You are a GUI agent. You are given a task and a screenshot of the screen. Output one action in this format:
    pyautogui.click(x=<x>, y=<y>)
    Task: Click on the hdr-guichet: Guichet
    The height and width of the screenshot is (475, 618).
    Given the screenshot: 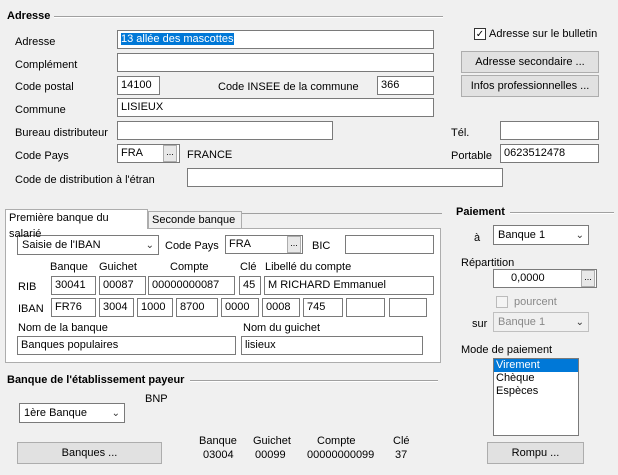 What is the action you would take?
    pyautogui.click(x=118, y=267)
    